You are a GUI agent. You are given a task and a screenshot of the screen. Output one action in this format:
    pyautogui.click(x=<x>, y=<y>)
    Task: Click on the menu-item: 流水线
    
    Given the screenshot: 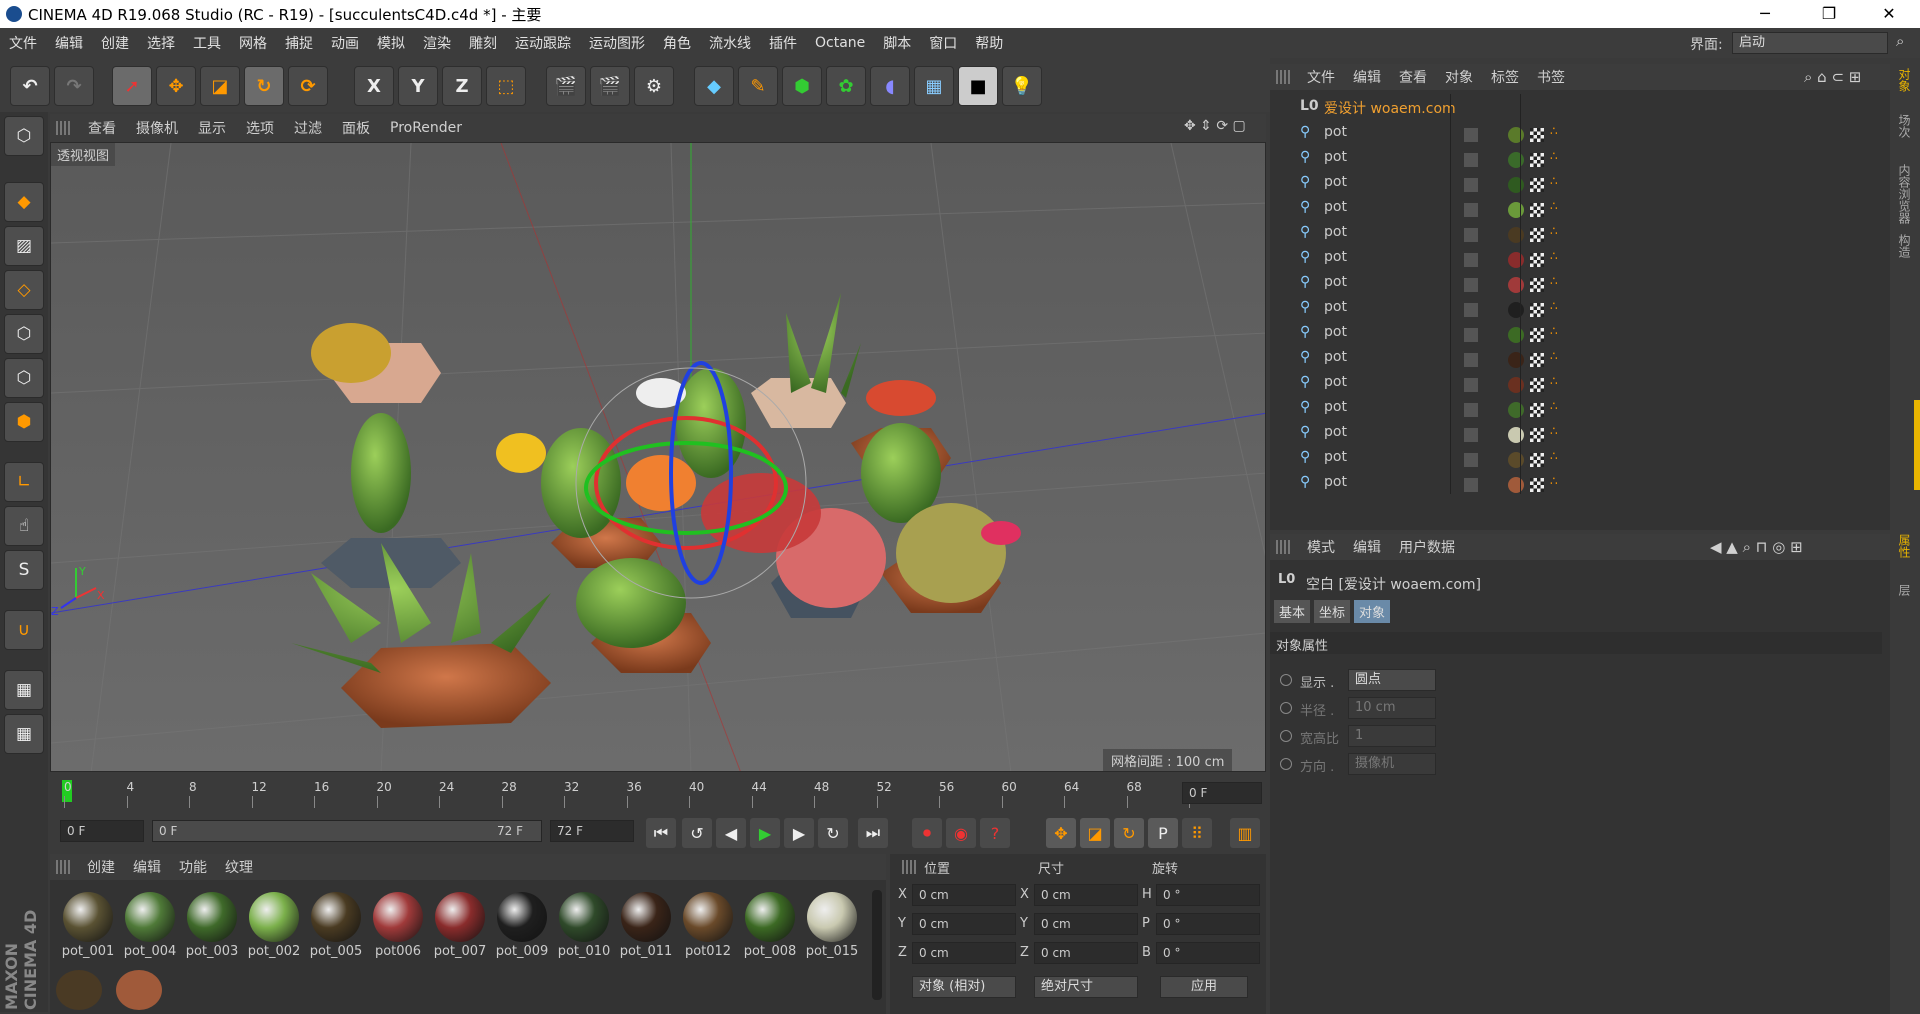 What is the action you would take?
    pyautogui.click(x=730, y=43)
    